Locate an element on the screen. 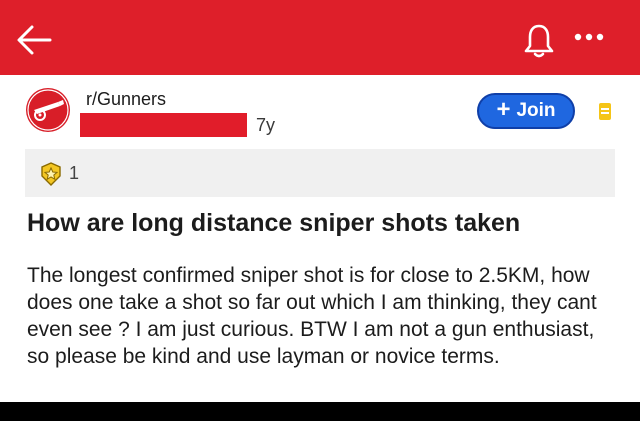 This screenshot has width=640, height=421. bookmark-icon is located at coordinates (605, 111).